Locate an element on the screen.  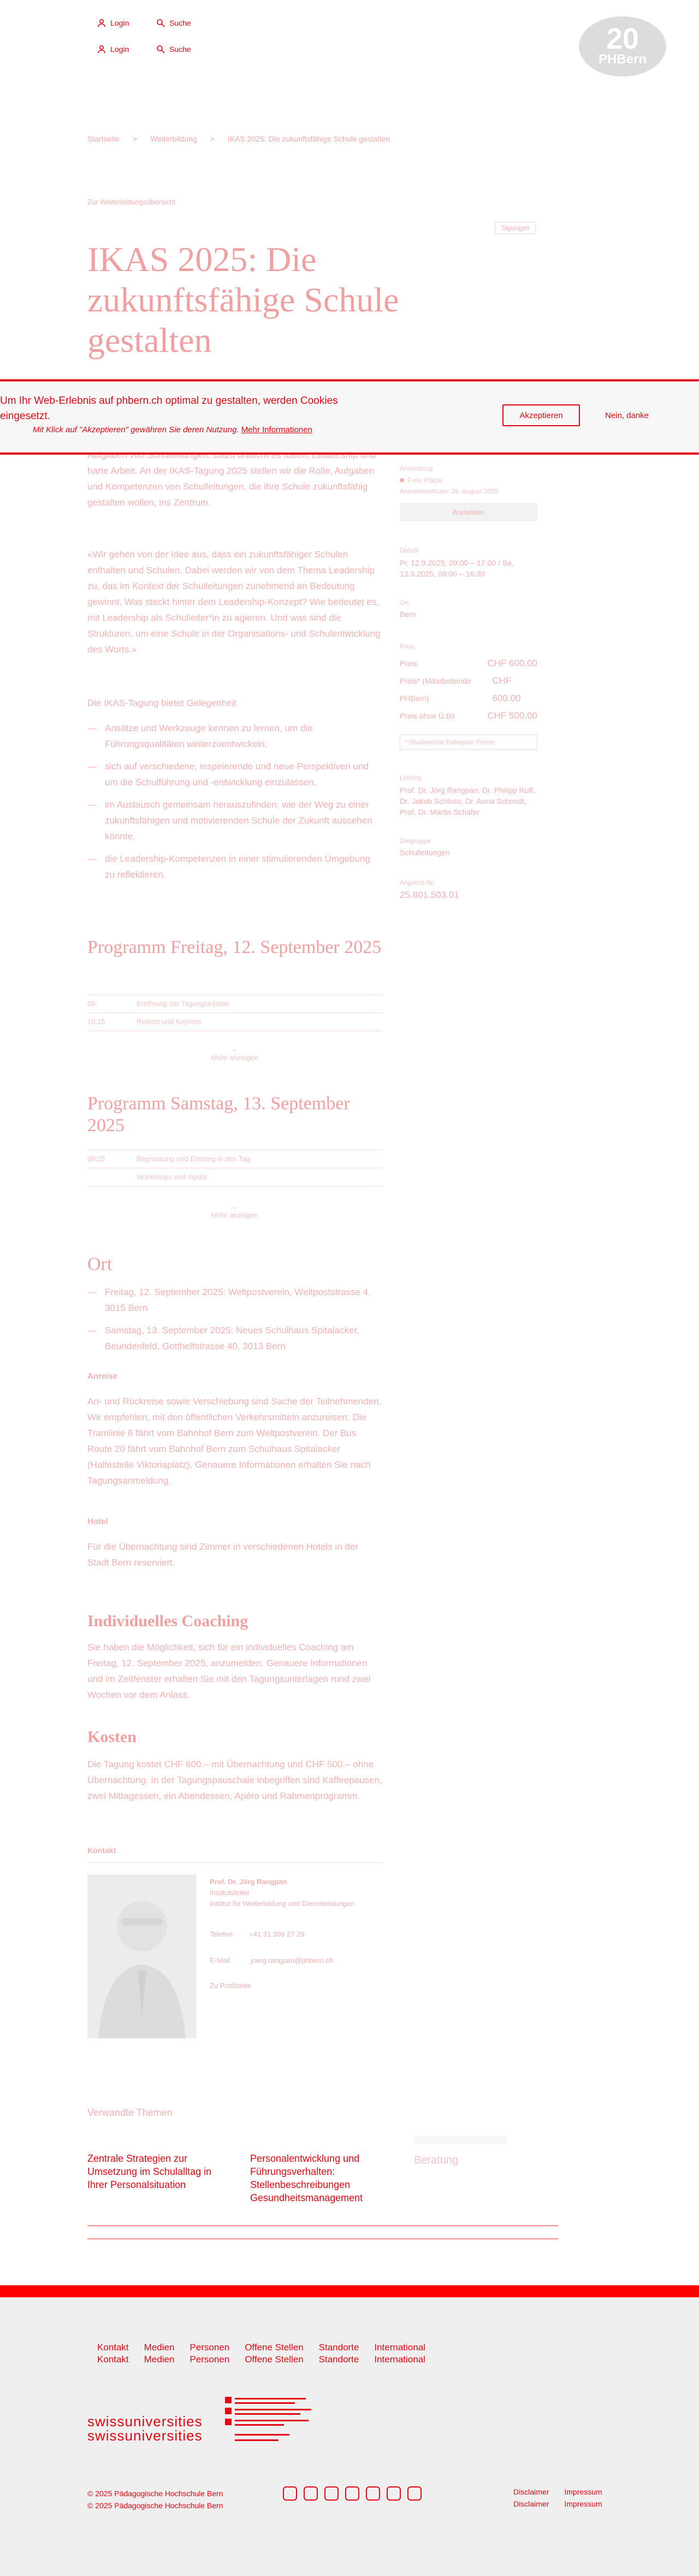
login-link-duplicate: Login is located at coordinates (113, 50).